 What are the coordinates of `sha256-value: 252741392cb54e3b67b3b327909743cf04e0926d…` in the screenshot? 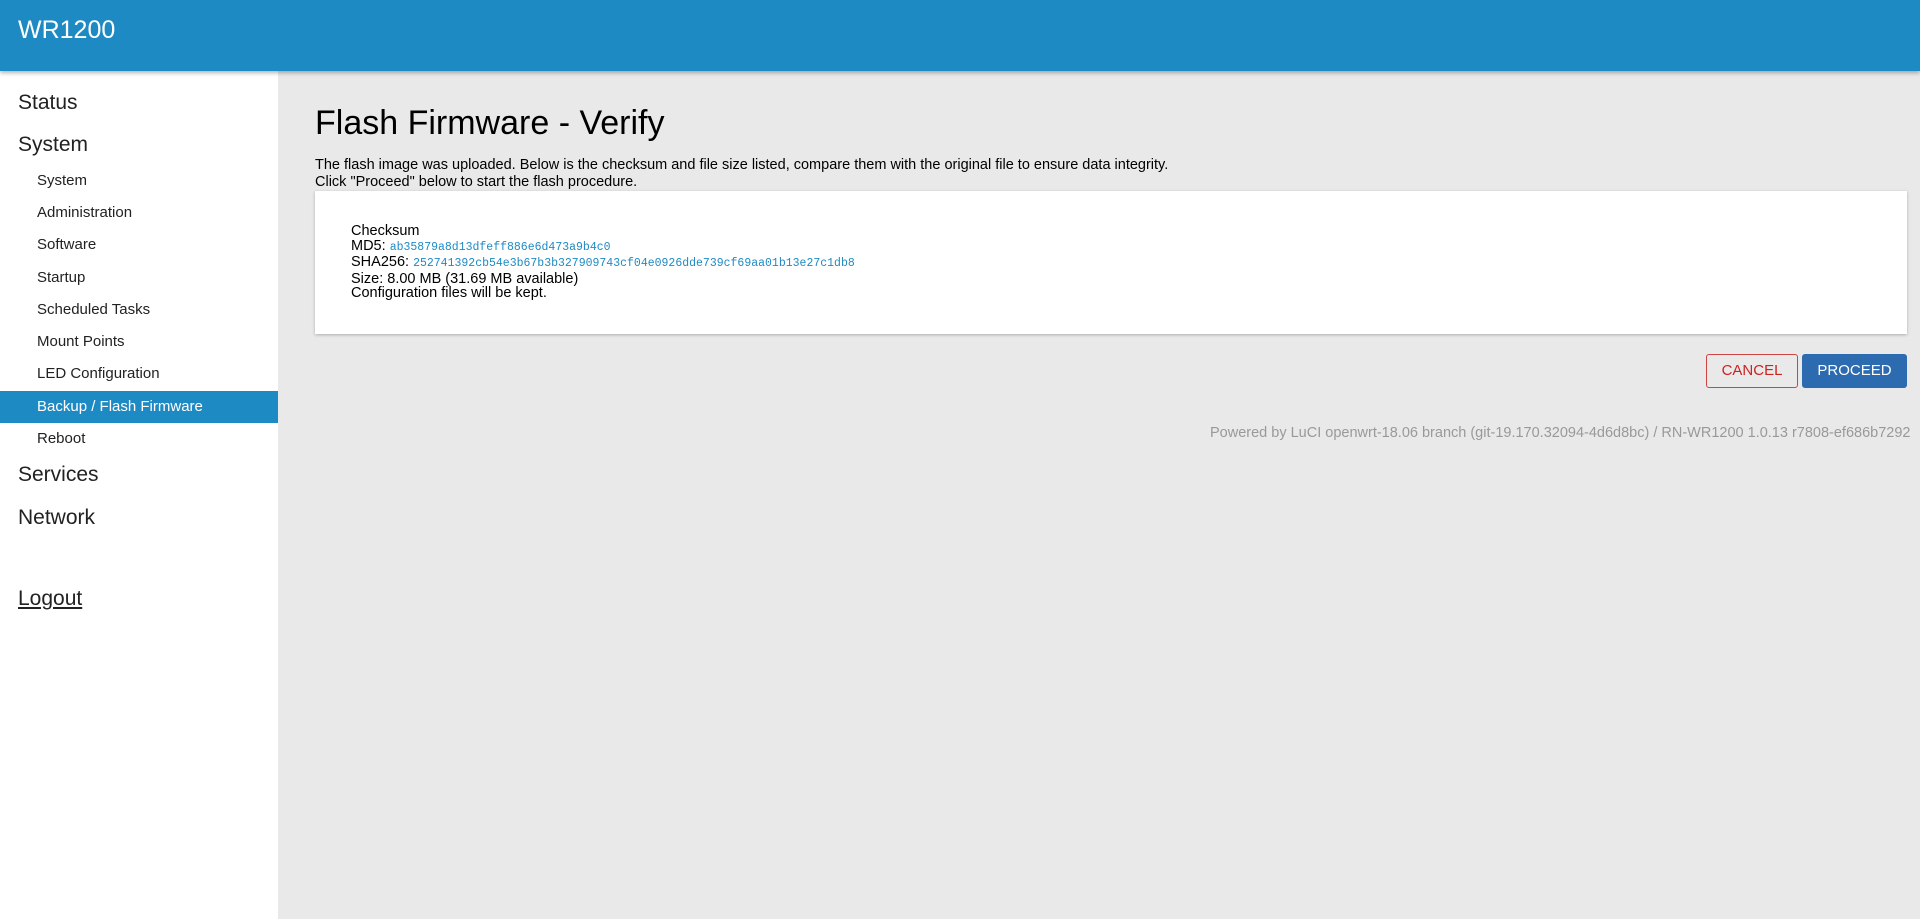 It's located at (634, 263).